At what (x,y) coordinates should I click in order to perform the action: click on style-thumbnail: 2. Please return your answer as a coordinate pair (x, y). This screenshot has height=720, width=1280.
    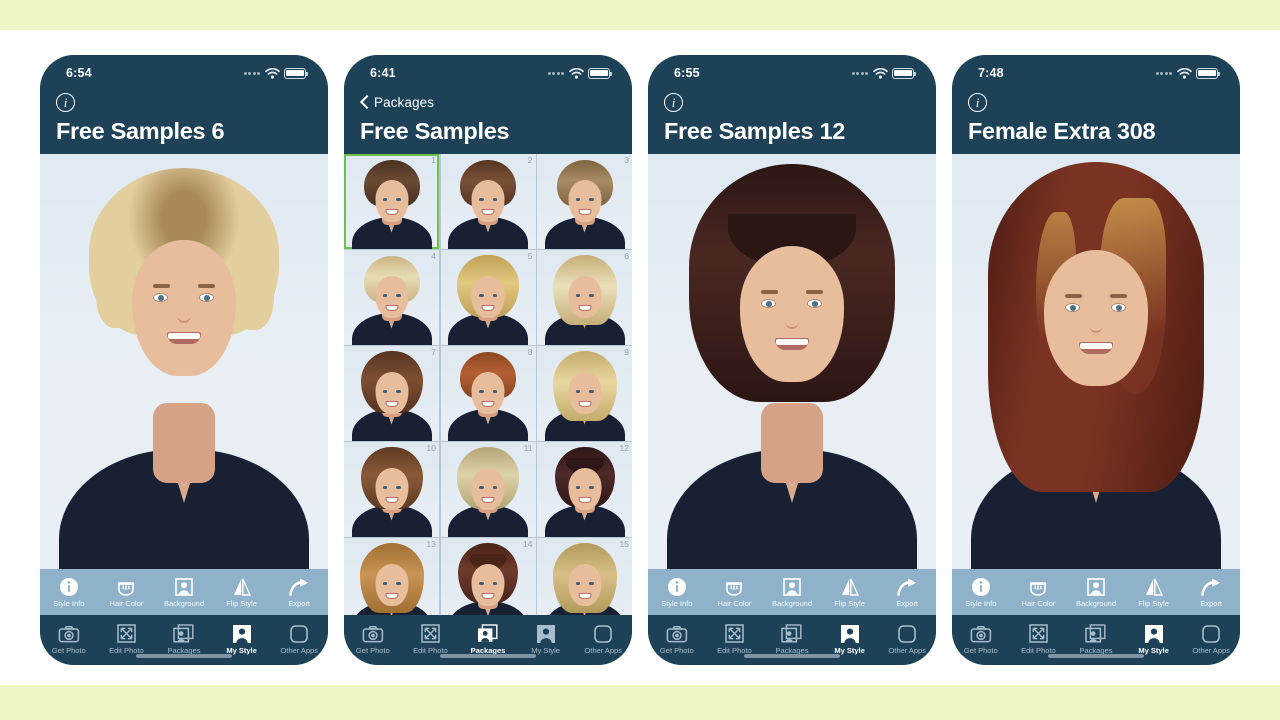
    Looking at the image, I should click on (488, 201).